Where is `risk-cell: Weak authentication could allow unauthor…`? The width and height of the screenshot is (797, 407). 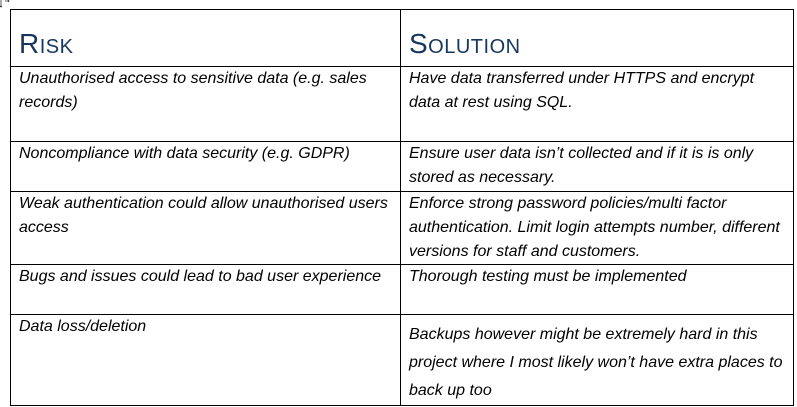 risk-cell: Weak authentication could allow unauthor… is located at coordinates (205, 228).